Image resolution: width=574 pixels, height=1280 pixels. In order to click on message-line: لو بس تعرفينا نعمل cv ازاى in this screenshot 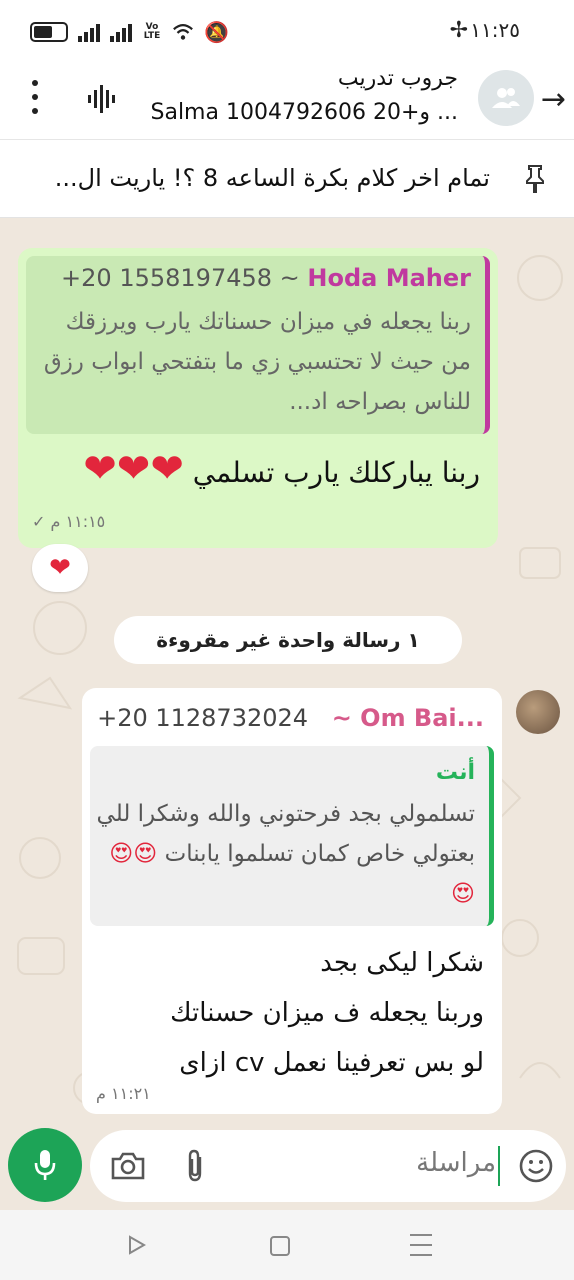, I will do `click(331, 1063)`.